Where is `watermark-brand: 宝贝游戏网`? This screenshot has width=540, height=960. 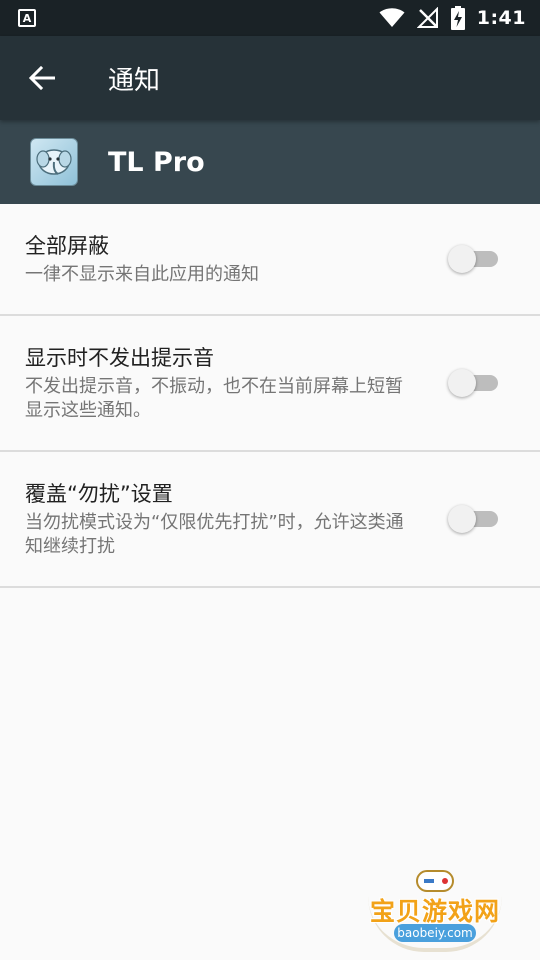
watermark-brand: 宝贝游戏网 is located at coordinates (434, 911).